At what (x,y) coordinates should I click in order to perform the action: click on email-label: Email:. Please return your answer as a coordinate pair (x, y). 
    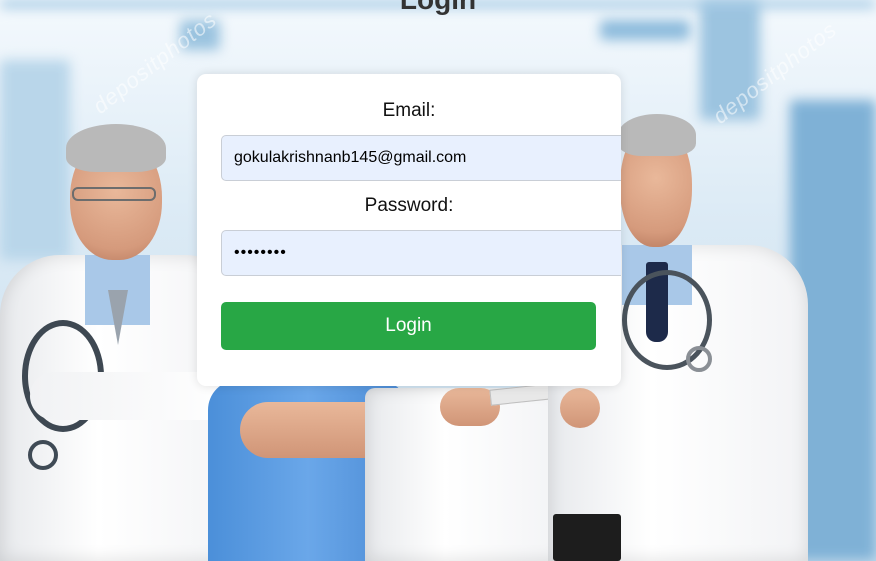
    Looking at the image, I should click on (409, 110).